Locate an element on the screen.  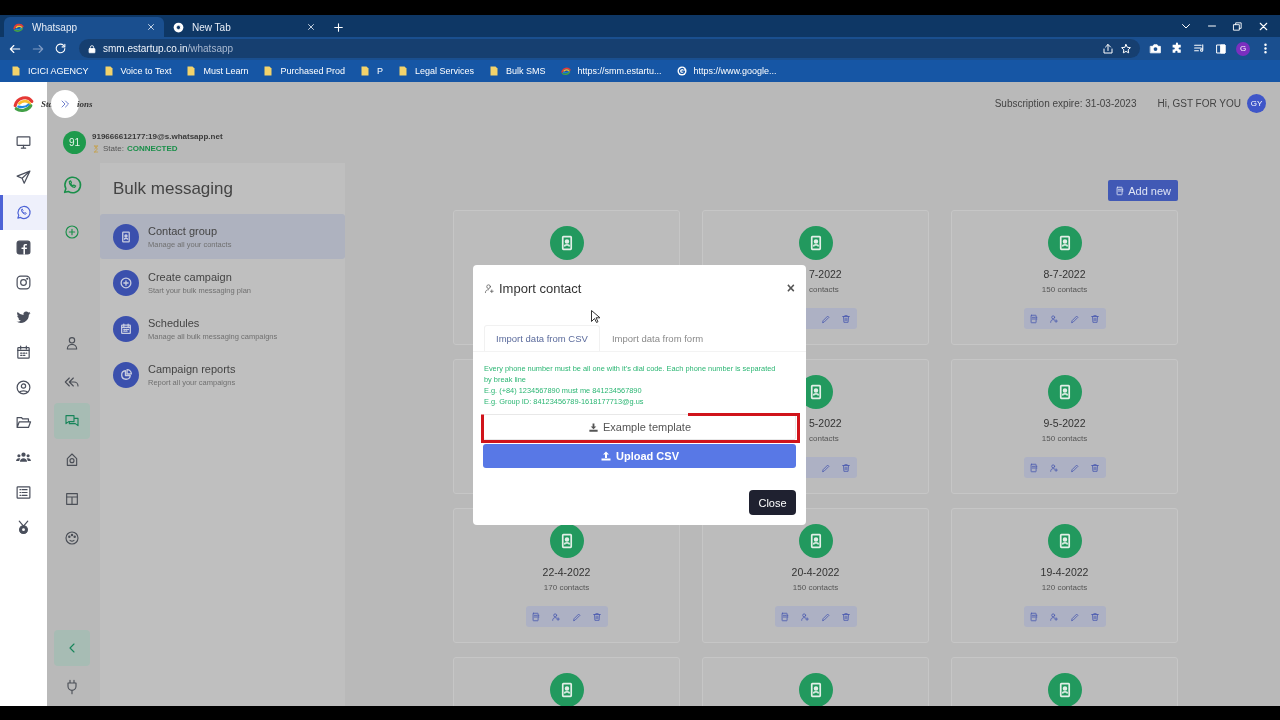
example-template-button: Example template is located at coordinates (639, 427).